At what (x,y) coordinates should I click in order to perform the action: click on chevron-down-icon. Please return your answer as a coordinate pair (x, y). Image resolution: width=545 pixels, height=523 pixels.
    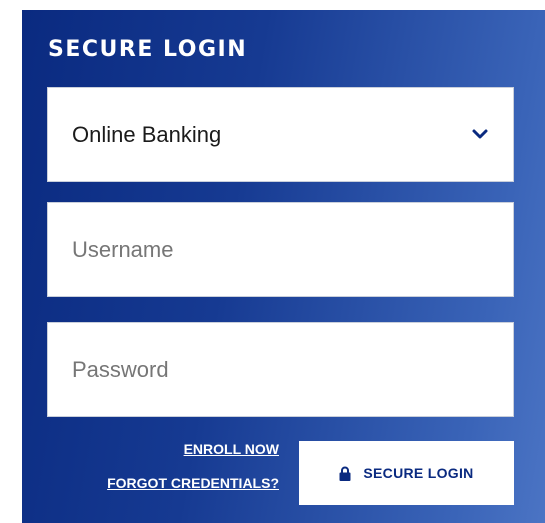
    Looking at the image, I should click on (480, 134).